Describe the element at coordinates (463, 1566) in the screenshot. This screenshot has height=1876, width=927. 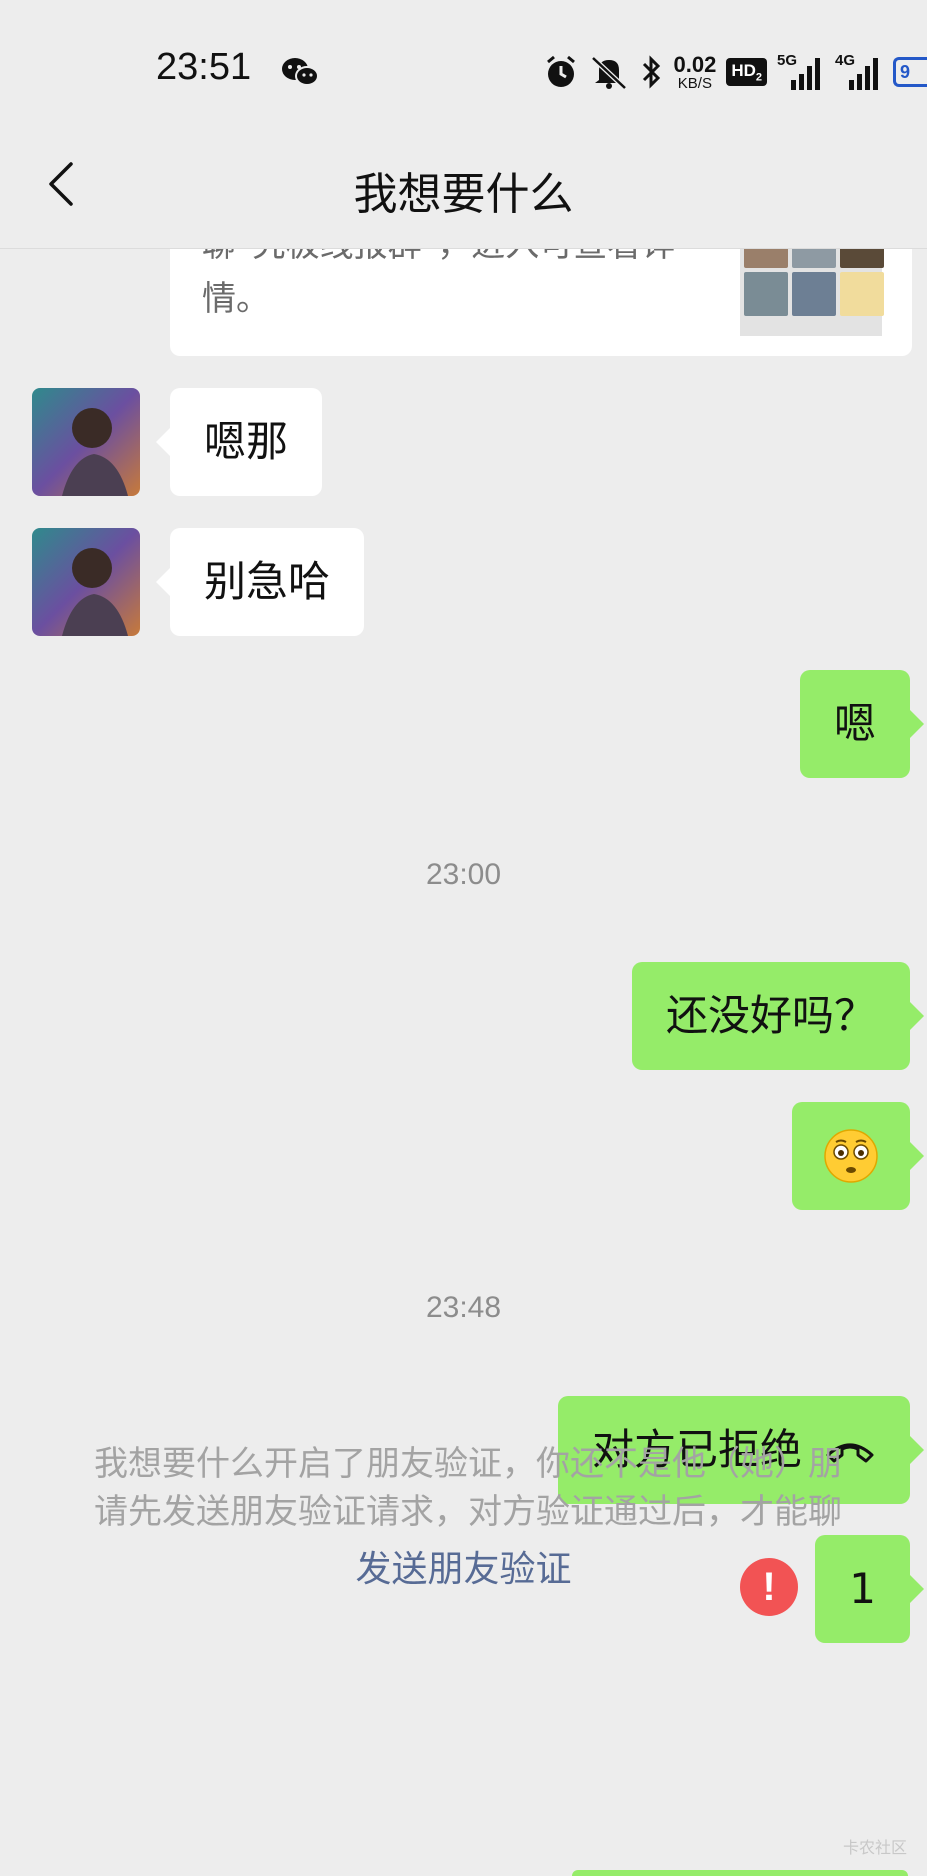
I see `send-friend-request-link: 发送朋友验证` at that location.